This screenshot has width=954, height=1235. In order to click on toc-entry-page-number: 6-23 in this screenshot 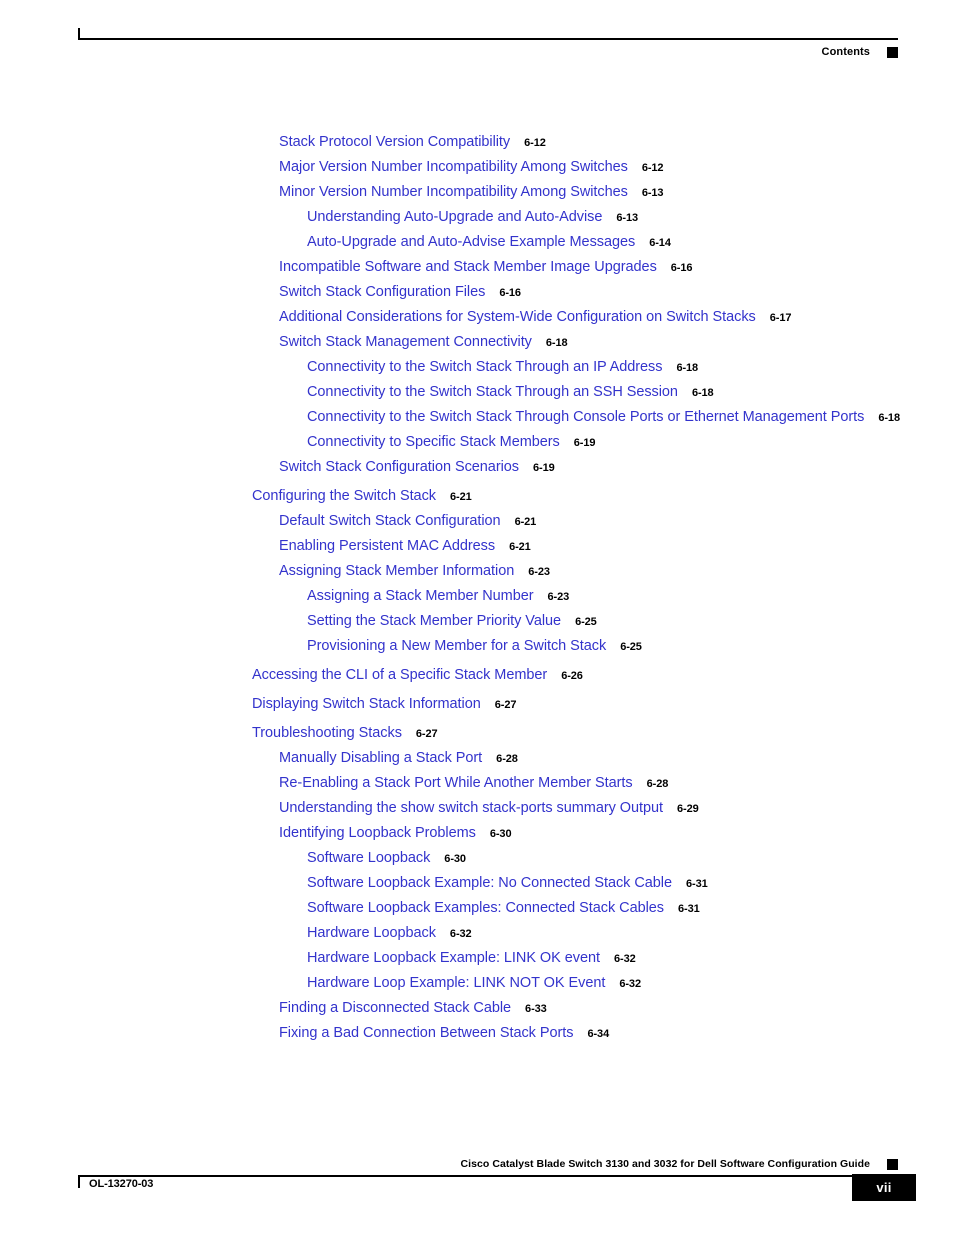, I will do `click(539, 572)`.